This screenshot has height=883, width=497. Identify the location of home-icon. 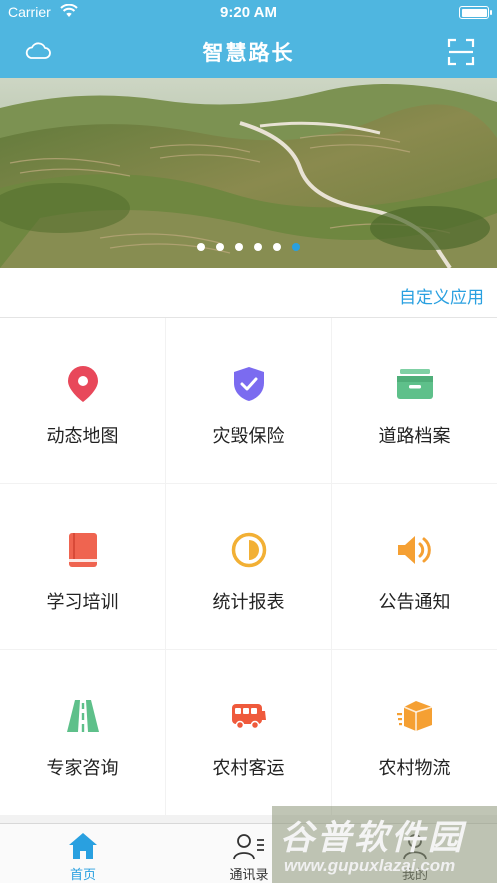
(83, 846).